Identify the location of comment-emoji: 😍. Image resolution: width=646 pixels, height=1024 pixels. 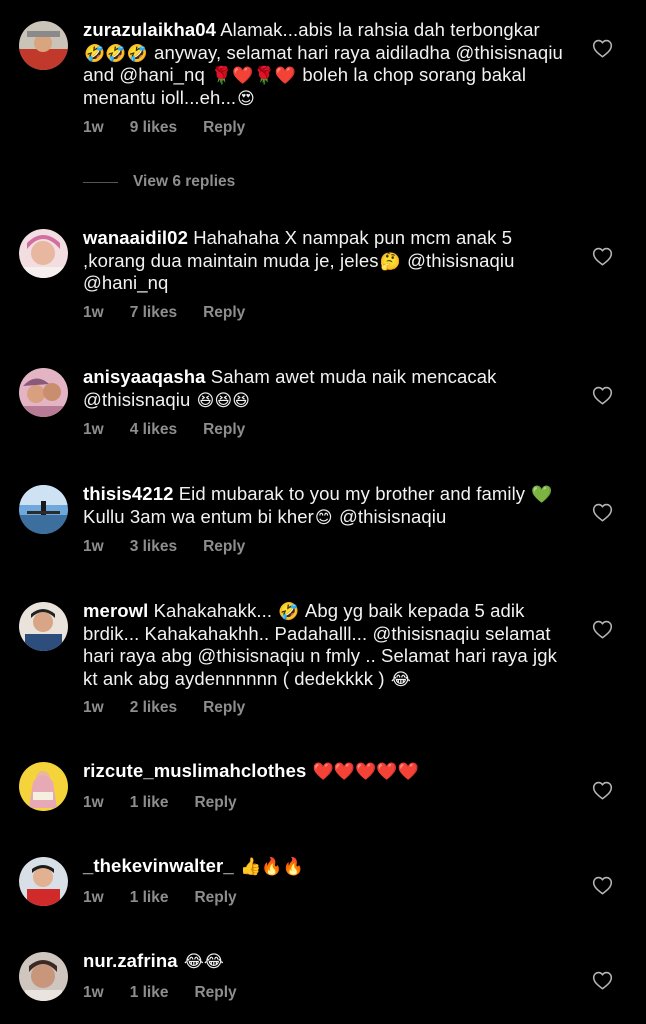
(246, 98).